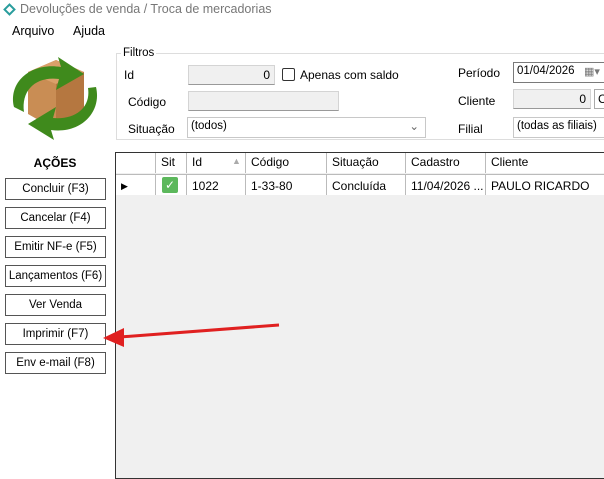 Image resolution: width=604 pixels, height=479 pixels. Describe the element at coordinates (129, 75) in the screenshot. I see `id-label: Id` at that location.